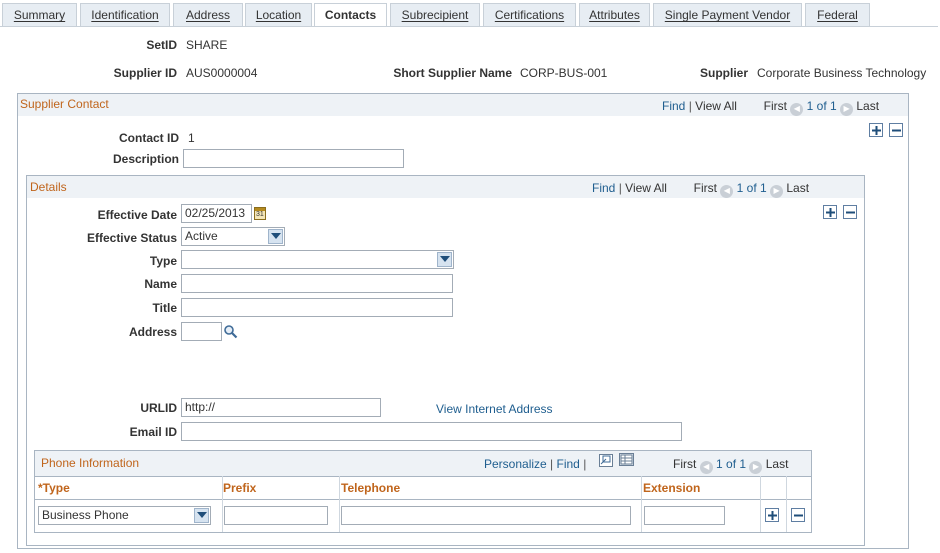  I want to click on phone-nav: Personalize | Find |, so click(559, 462).